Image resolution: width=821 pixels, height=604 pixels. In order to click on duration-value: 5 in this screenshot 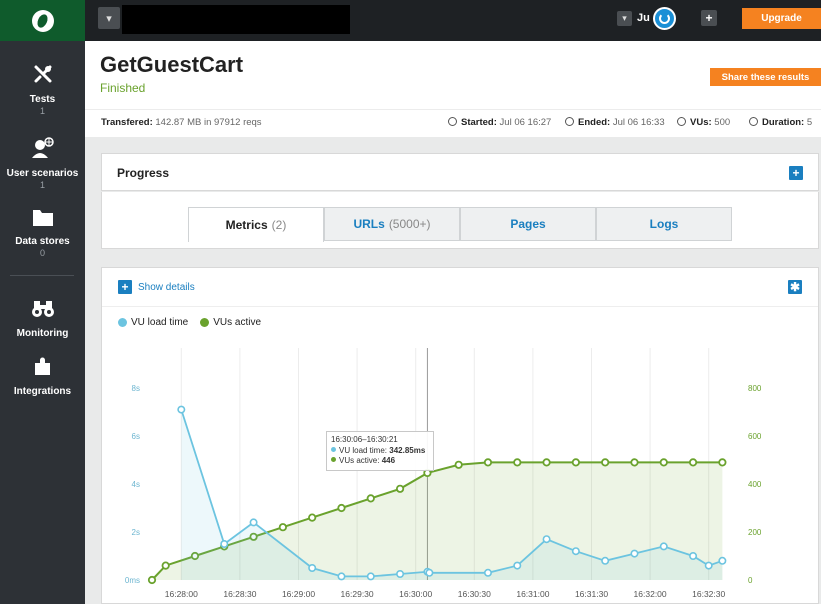, I will do `click(809, 122)`.